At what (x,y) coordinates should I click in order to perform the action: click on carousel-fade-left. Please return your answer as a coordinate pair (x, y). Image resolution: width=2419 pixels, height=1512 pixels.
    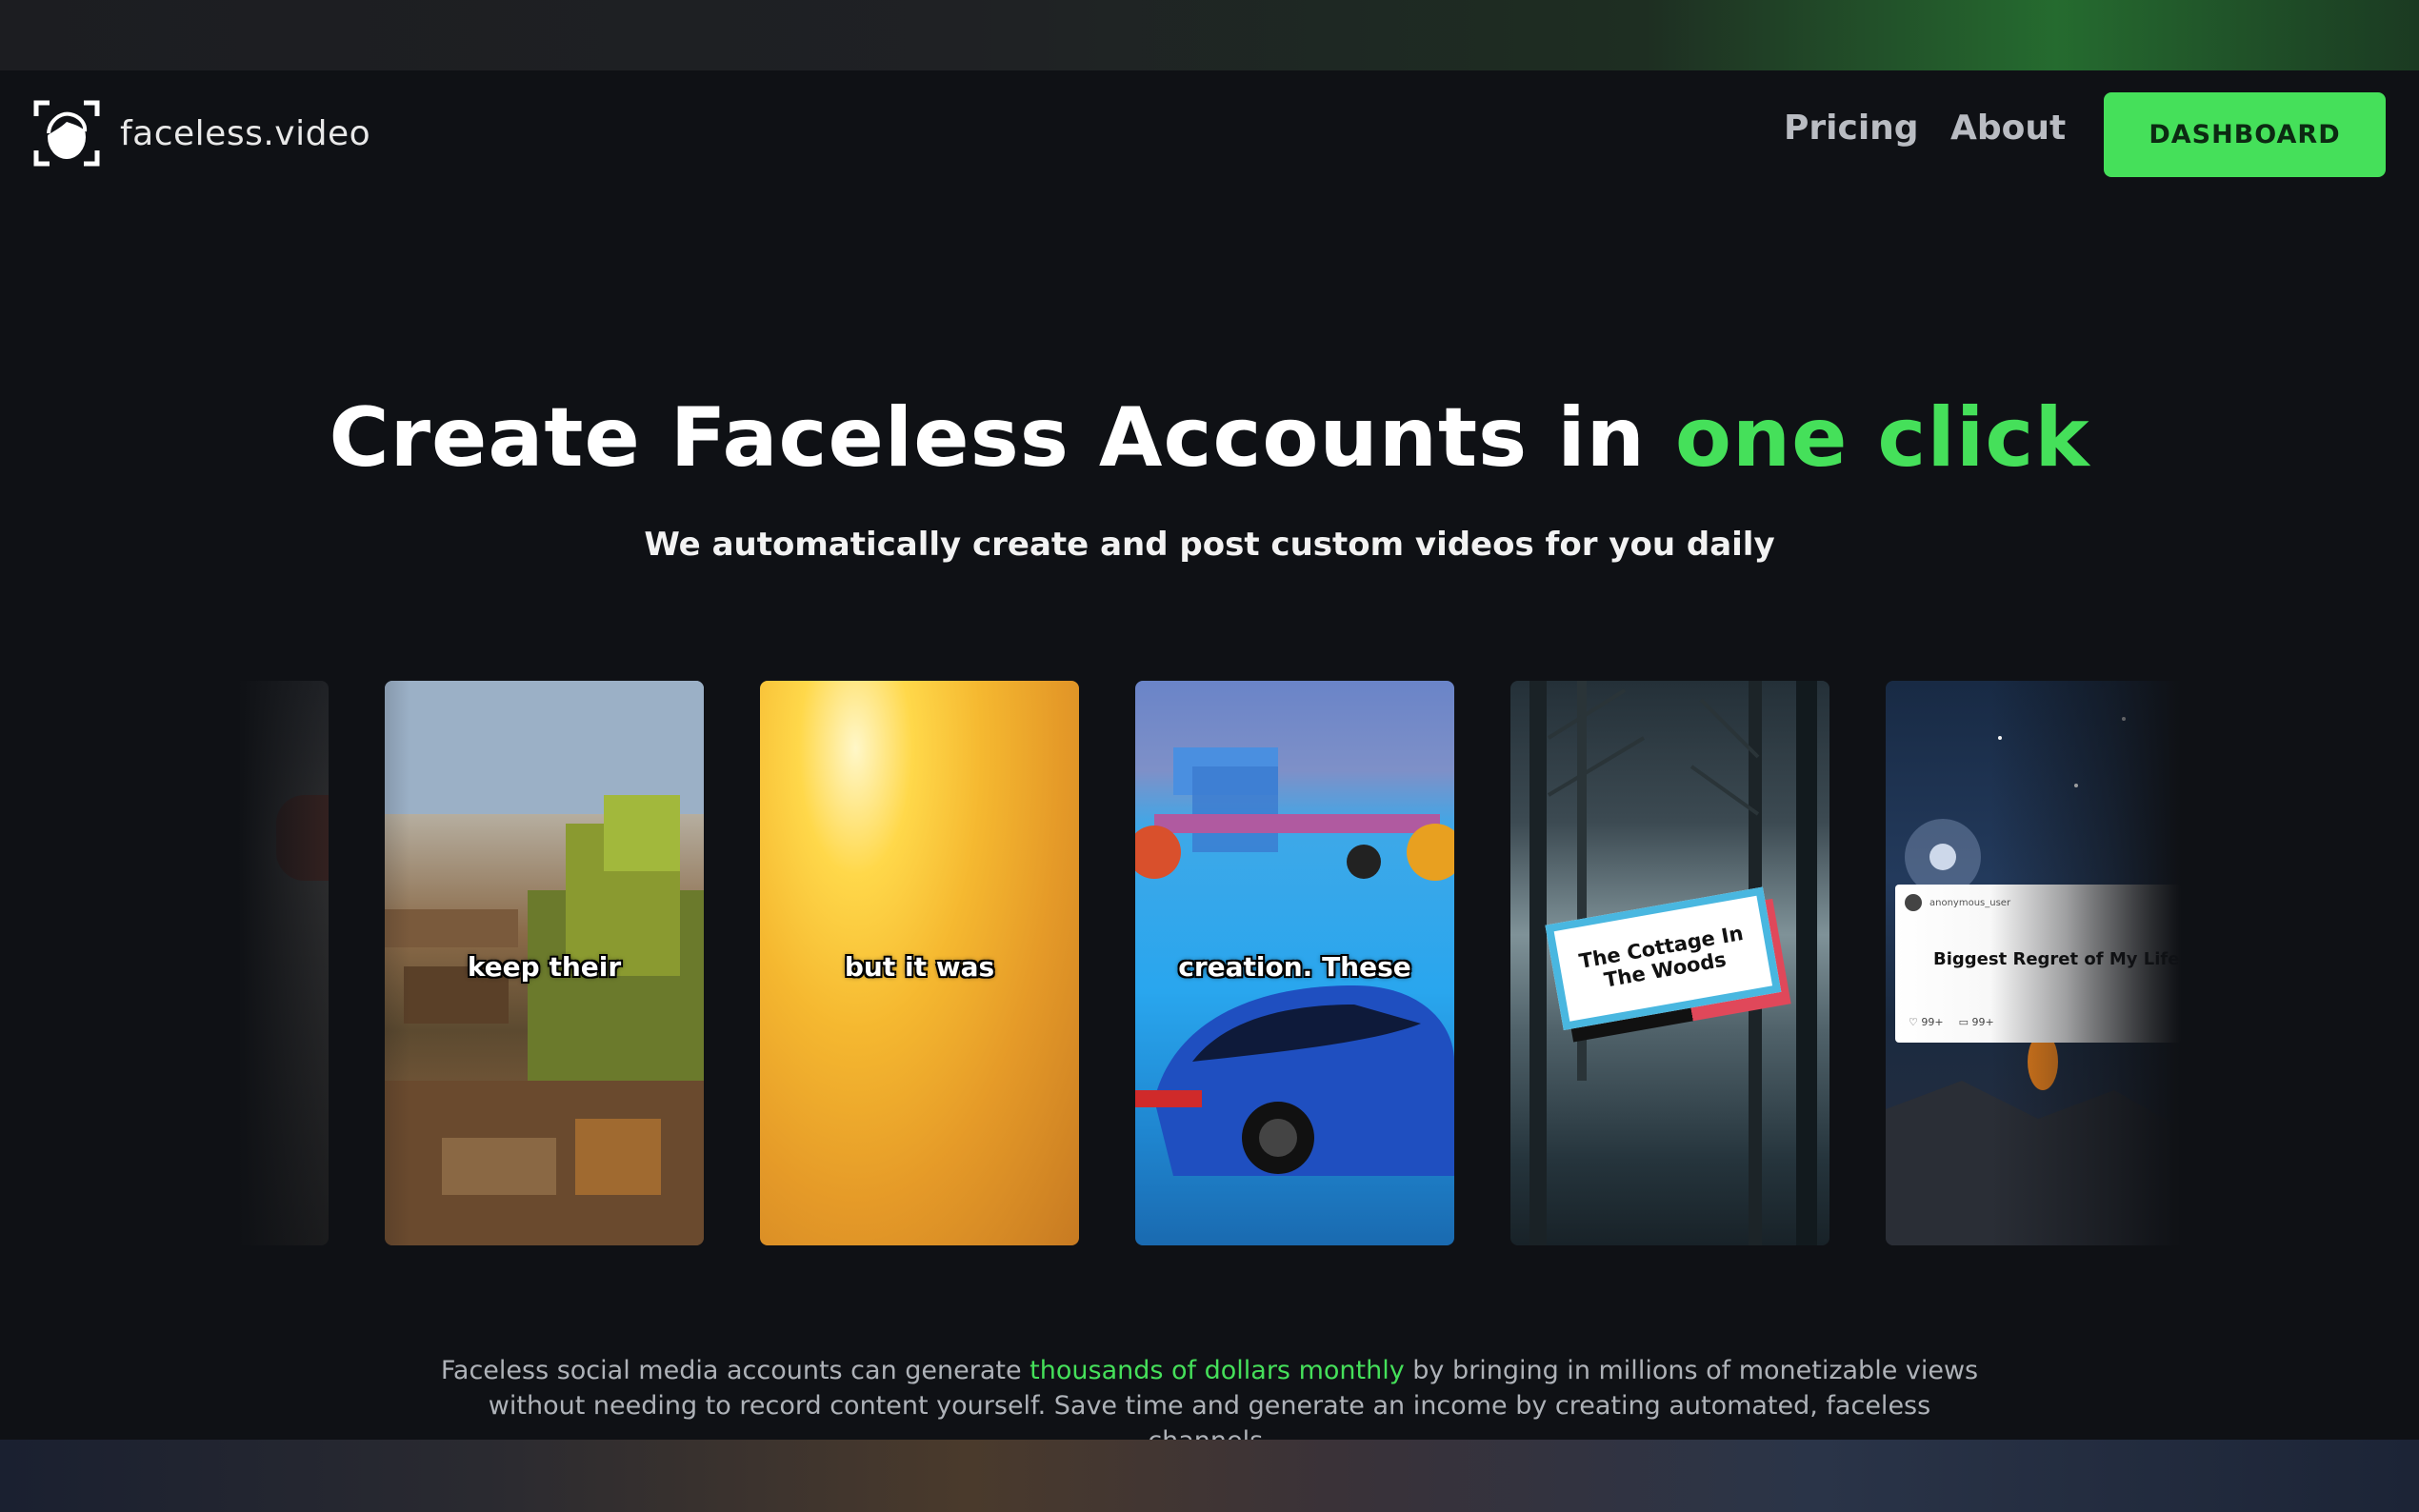
    Looking at the image, I should click on (324, 964).